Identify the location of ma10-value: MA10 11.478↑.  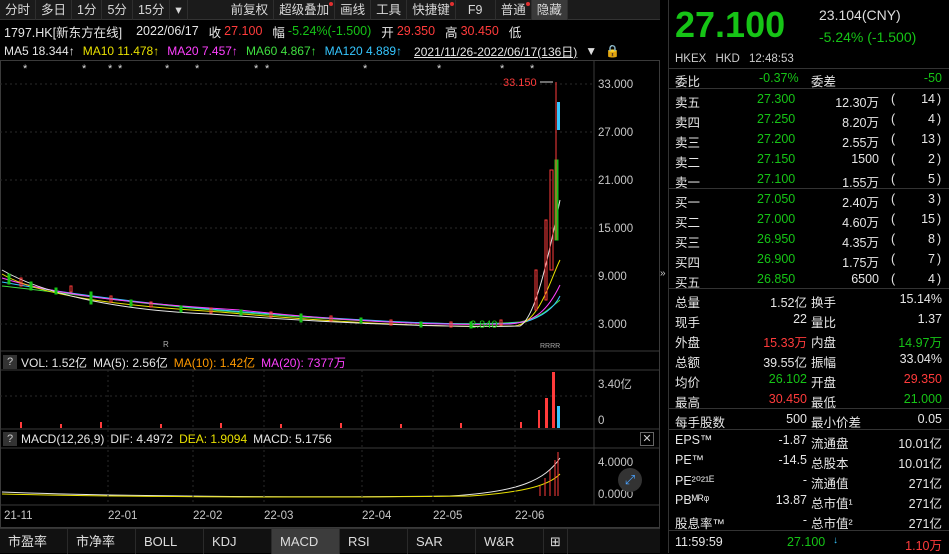
(121, 51).